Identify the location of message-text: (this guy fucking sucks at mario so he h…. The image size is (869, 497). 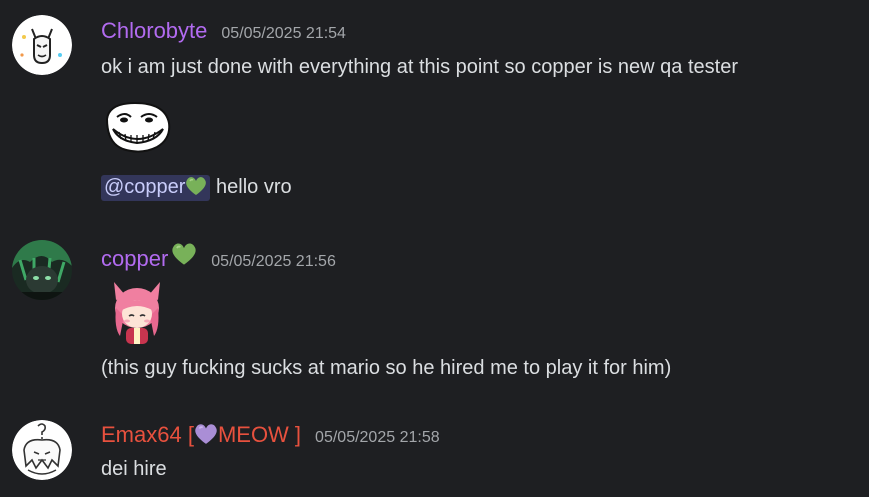
(386, 368).